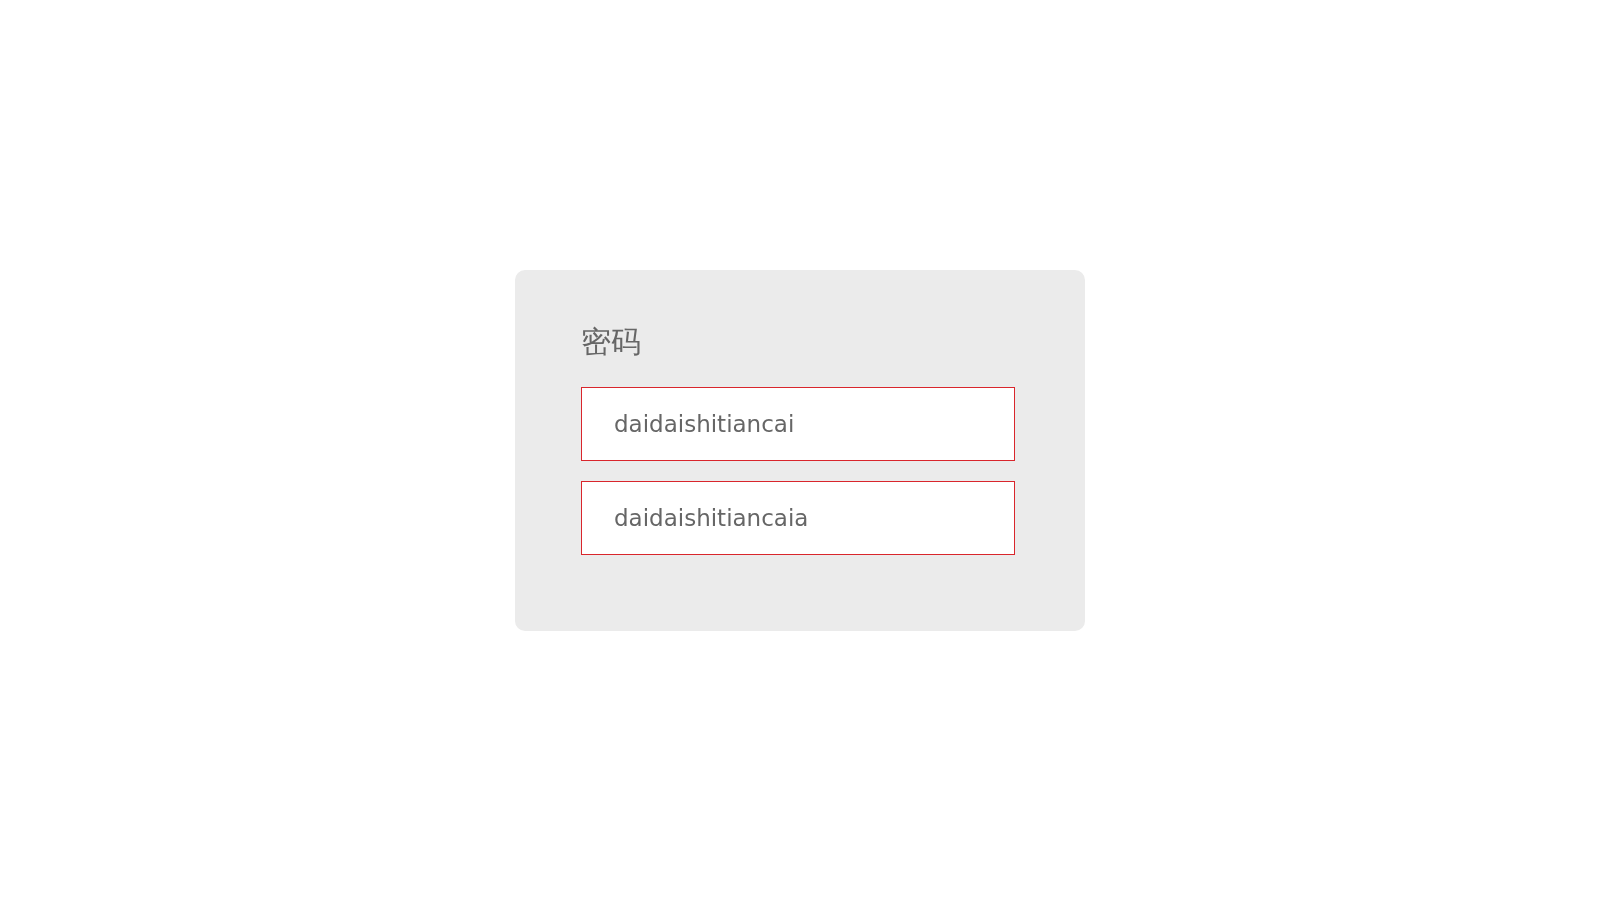 The image size is (1600, 900). Describe the element at coordinates (798, 423) in the screenshot. I see `input-field: daidaishitiancai` at that location.